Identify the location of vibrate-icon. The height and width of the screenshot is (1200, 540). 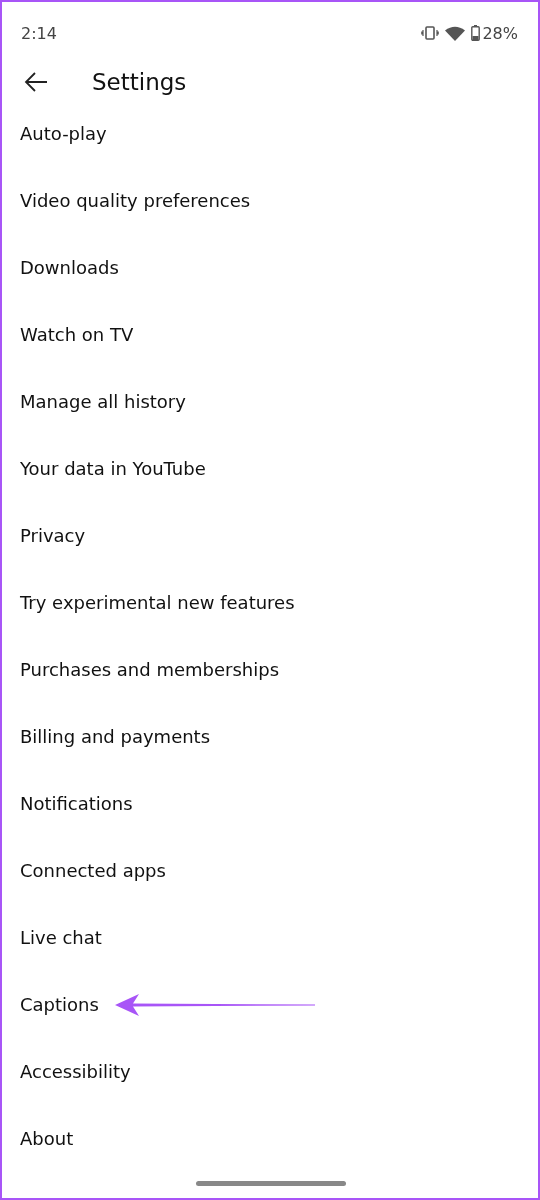
(430, 33).